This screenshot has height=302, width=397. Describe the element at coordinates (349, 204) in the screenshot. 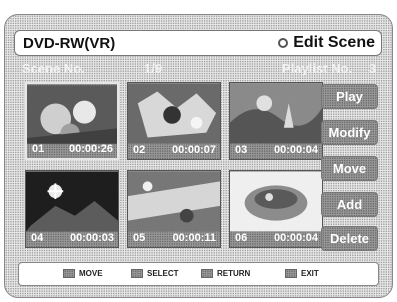

I see `add-button: Add` at that location.